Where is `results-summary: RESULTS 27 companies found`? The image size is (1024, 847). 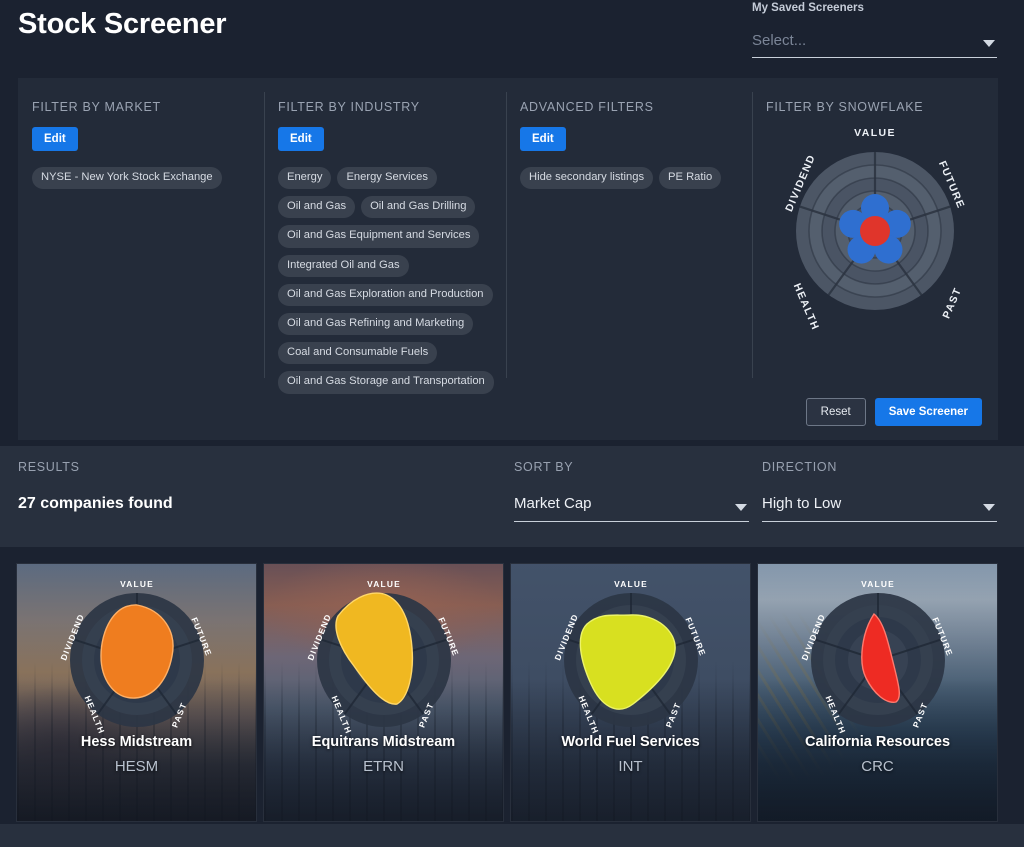 results-summary: RESULTS 27 companies found is located at coordinates (95, 486).